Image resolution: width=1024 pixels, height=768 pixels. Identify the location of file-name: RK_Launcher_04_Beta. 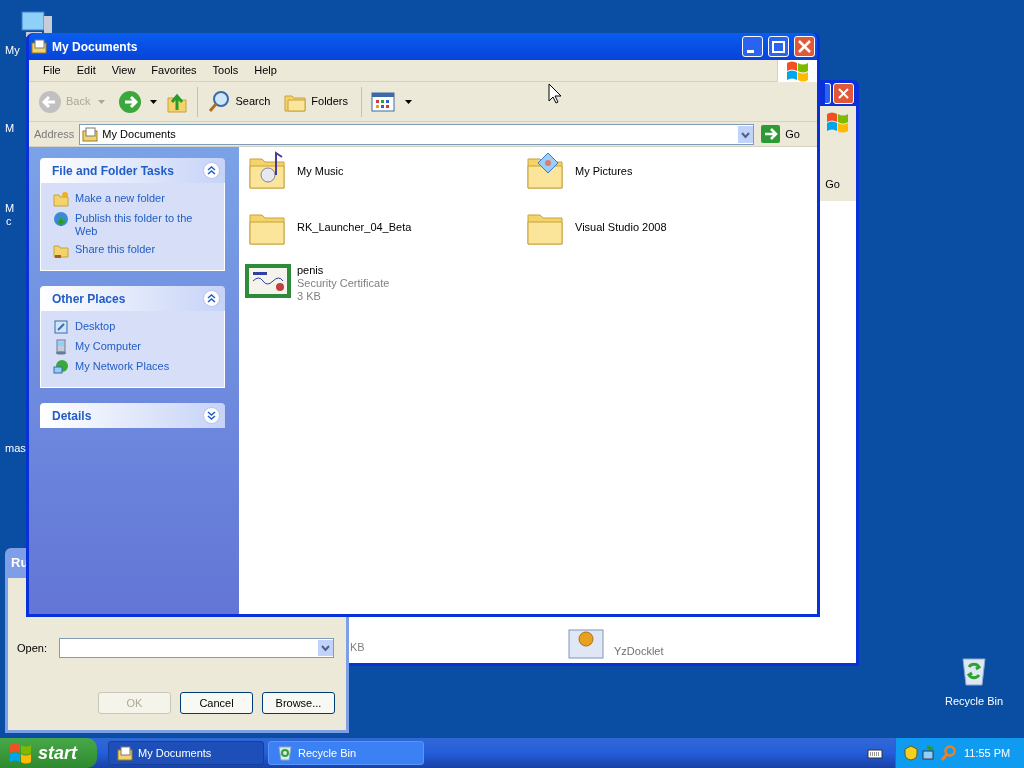
(354, 227).